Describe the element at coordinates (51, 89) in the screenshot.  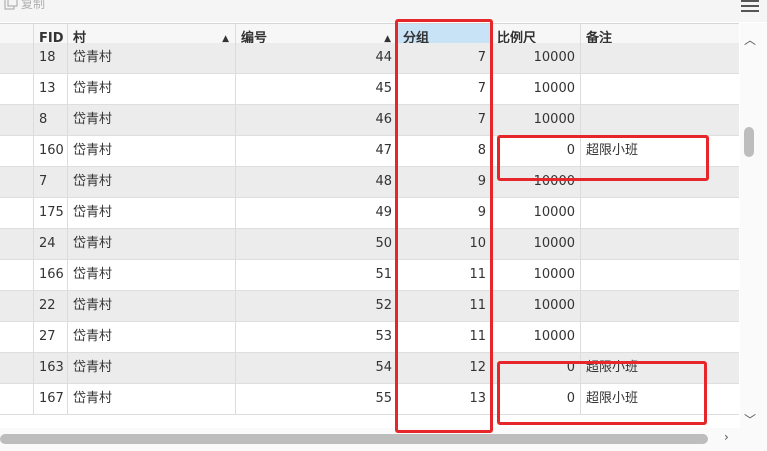
I see `fid-cell: 13` at that location.